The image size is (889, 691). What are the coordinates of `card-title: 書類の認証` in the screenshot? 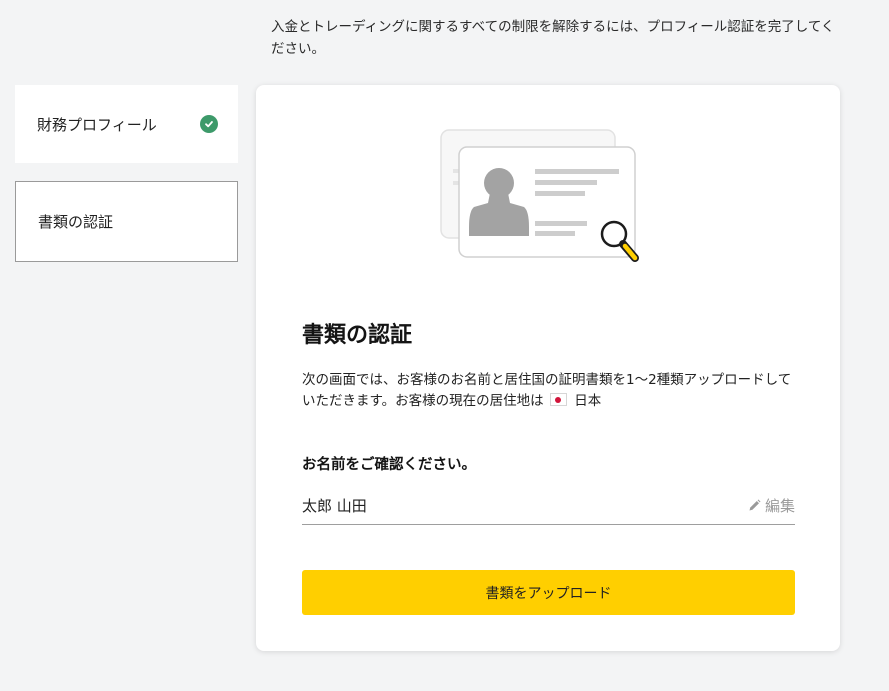 It's located at (357, 335).